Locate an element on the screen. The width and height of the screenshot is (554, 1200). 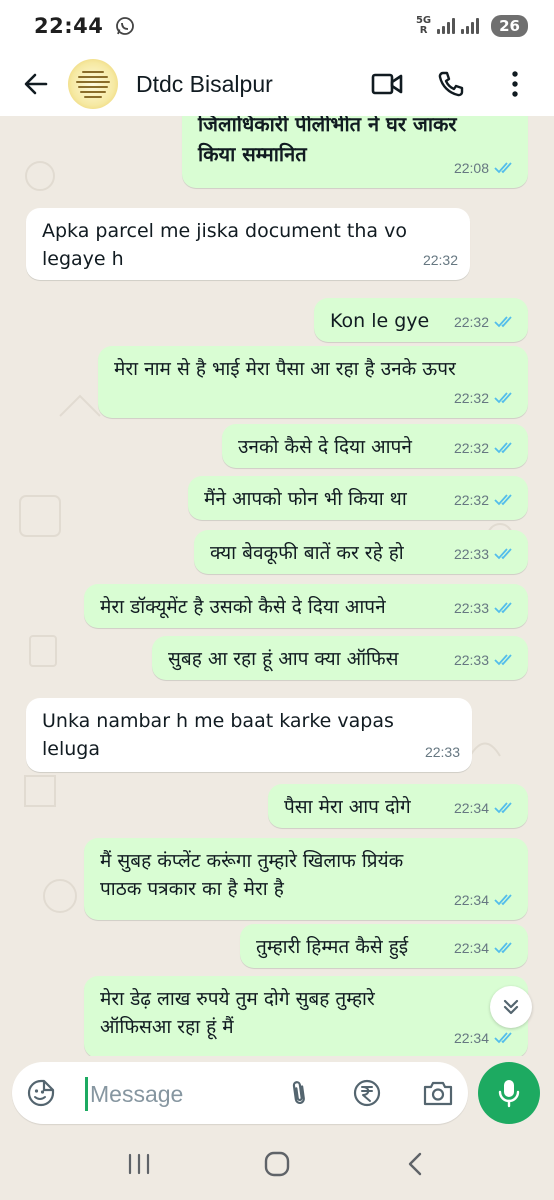
message-bubble-outgoing: मैंने आपको फोन भी किया था 22:32 is located at coordinates (358, 498).